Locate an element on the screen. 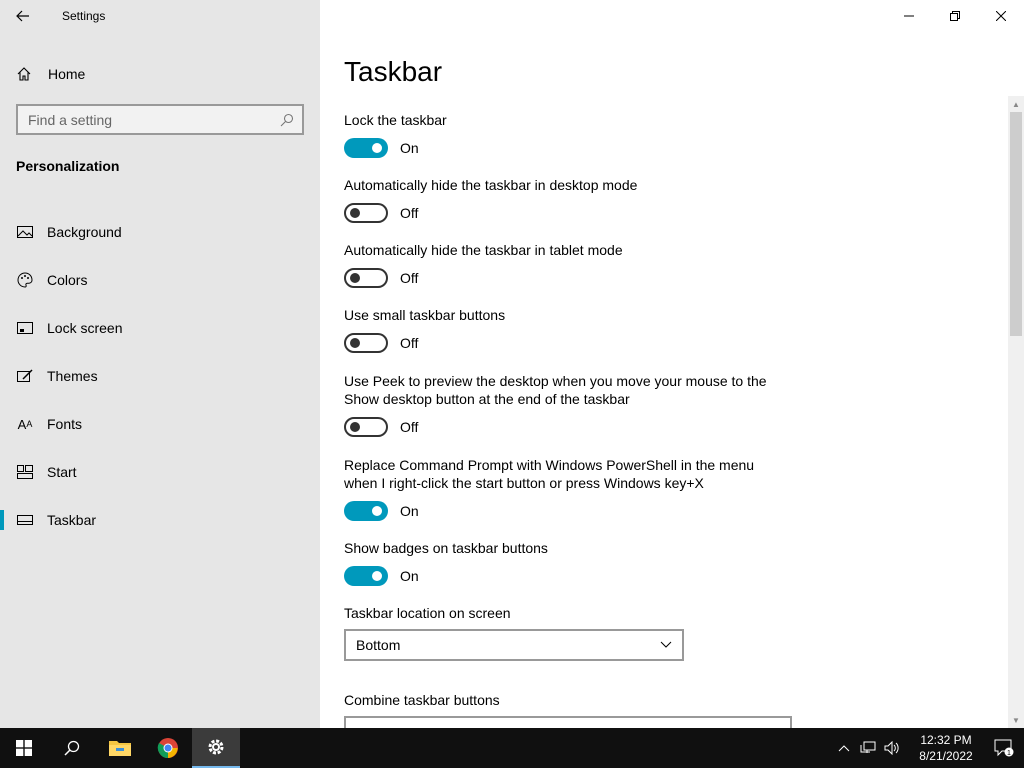 This screenshot has width=1024, height=768. system-tray: 12:32 PM 8/21/2022 1 is located at coordinates (928, 748).